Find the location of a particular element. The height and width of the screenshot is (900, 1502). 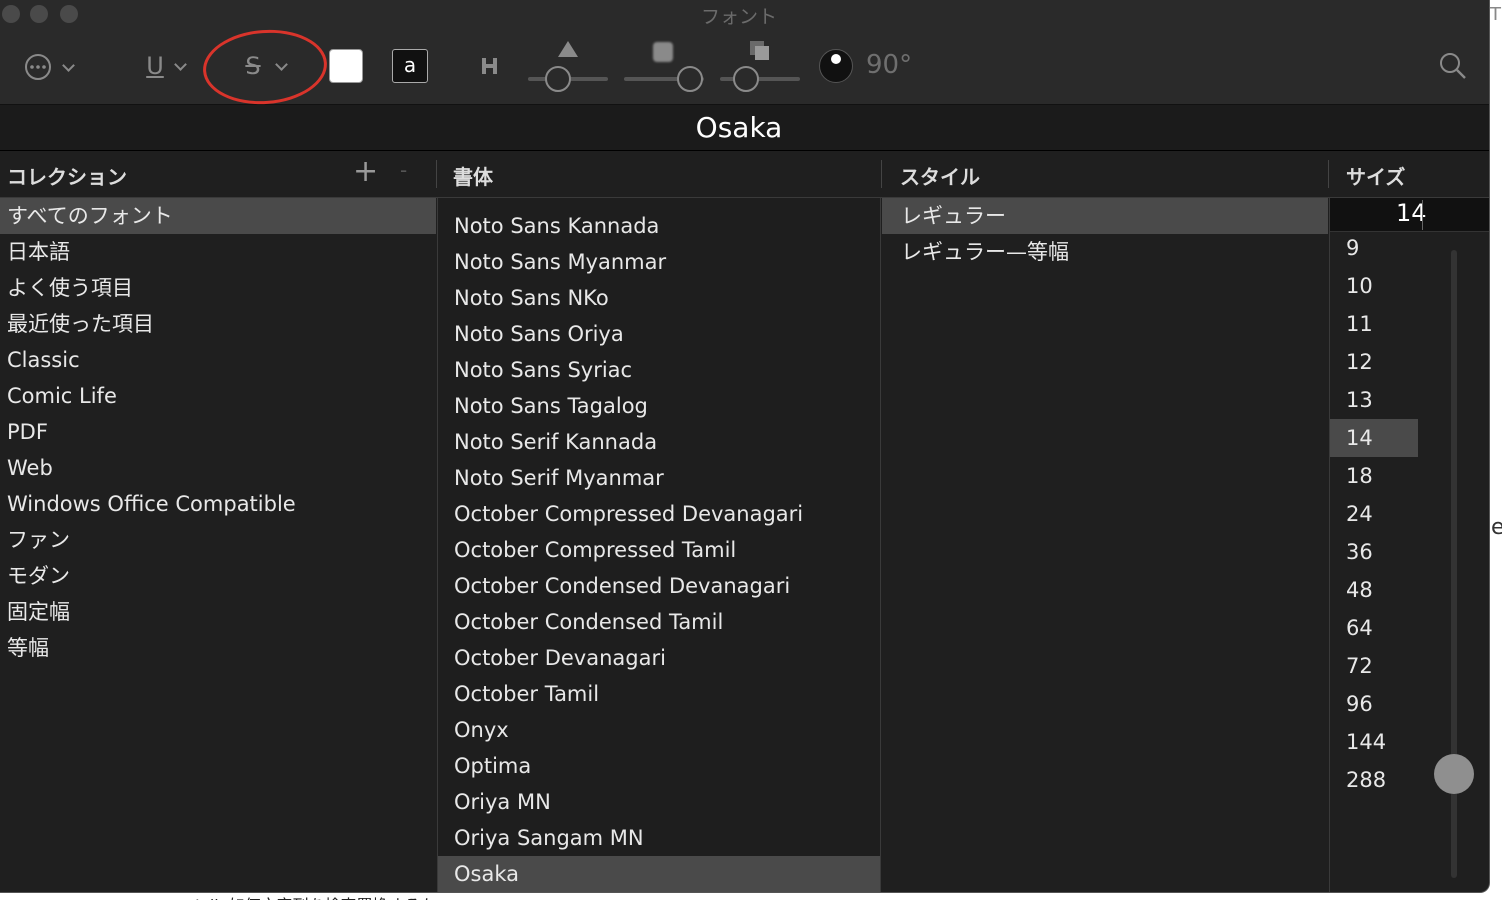

collection-item: 固定幅 is located at coordinates (218, 612).